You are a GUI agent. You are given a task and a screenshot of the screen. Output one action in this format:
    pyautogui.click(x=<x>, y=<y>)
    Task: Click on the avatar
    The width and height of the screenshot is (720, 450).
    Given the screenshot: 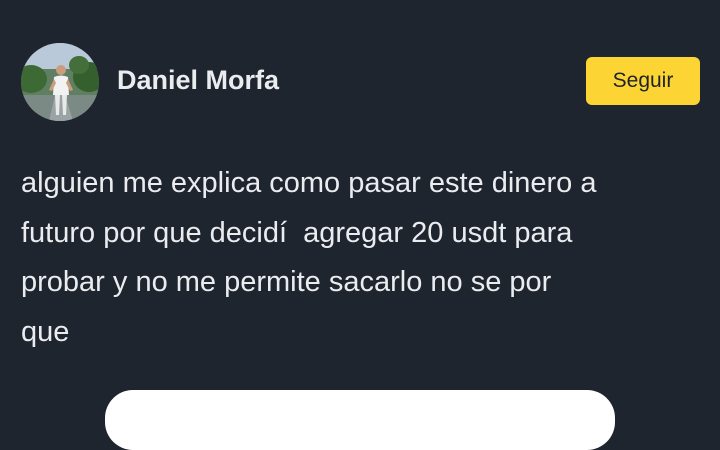 What is the action you would take?
    pyautogui.click(x=60, y=82)
    